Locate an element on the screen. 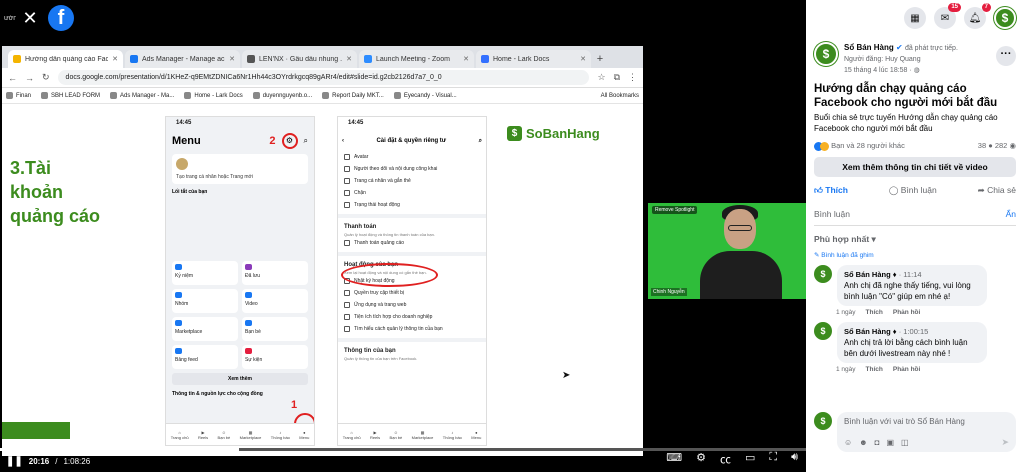  facebook-logo-icon: f is located at coordinates (61, 18).